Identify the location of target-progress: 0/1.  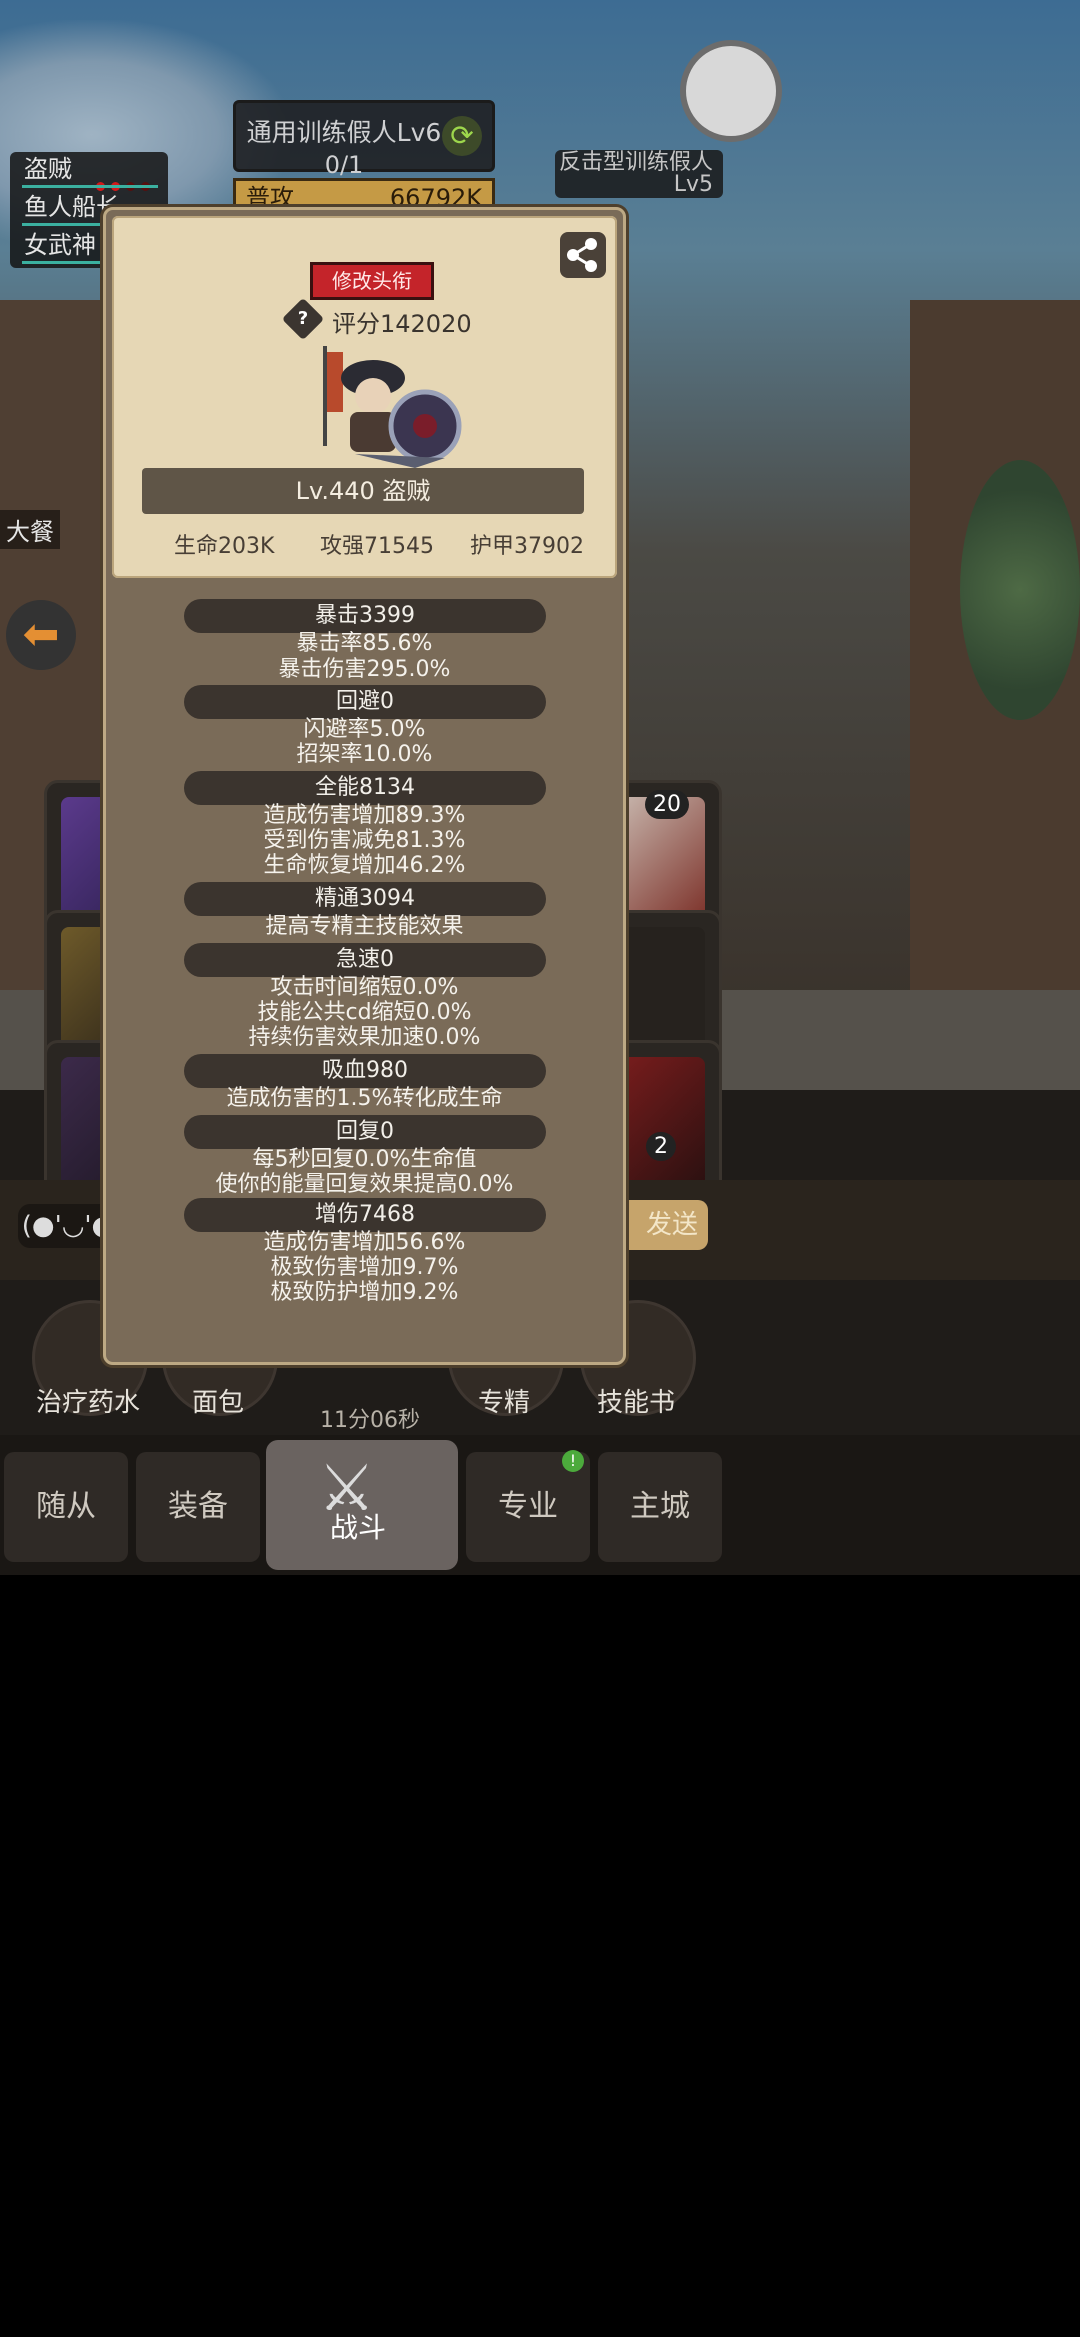
(344, 165).